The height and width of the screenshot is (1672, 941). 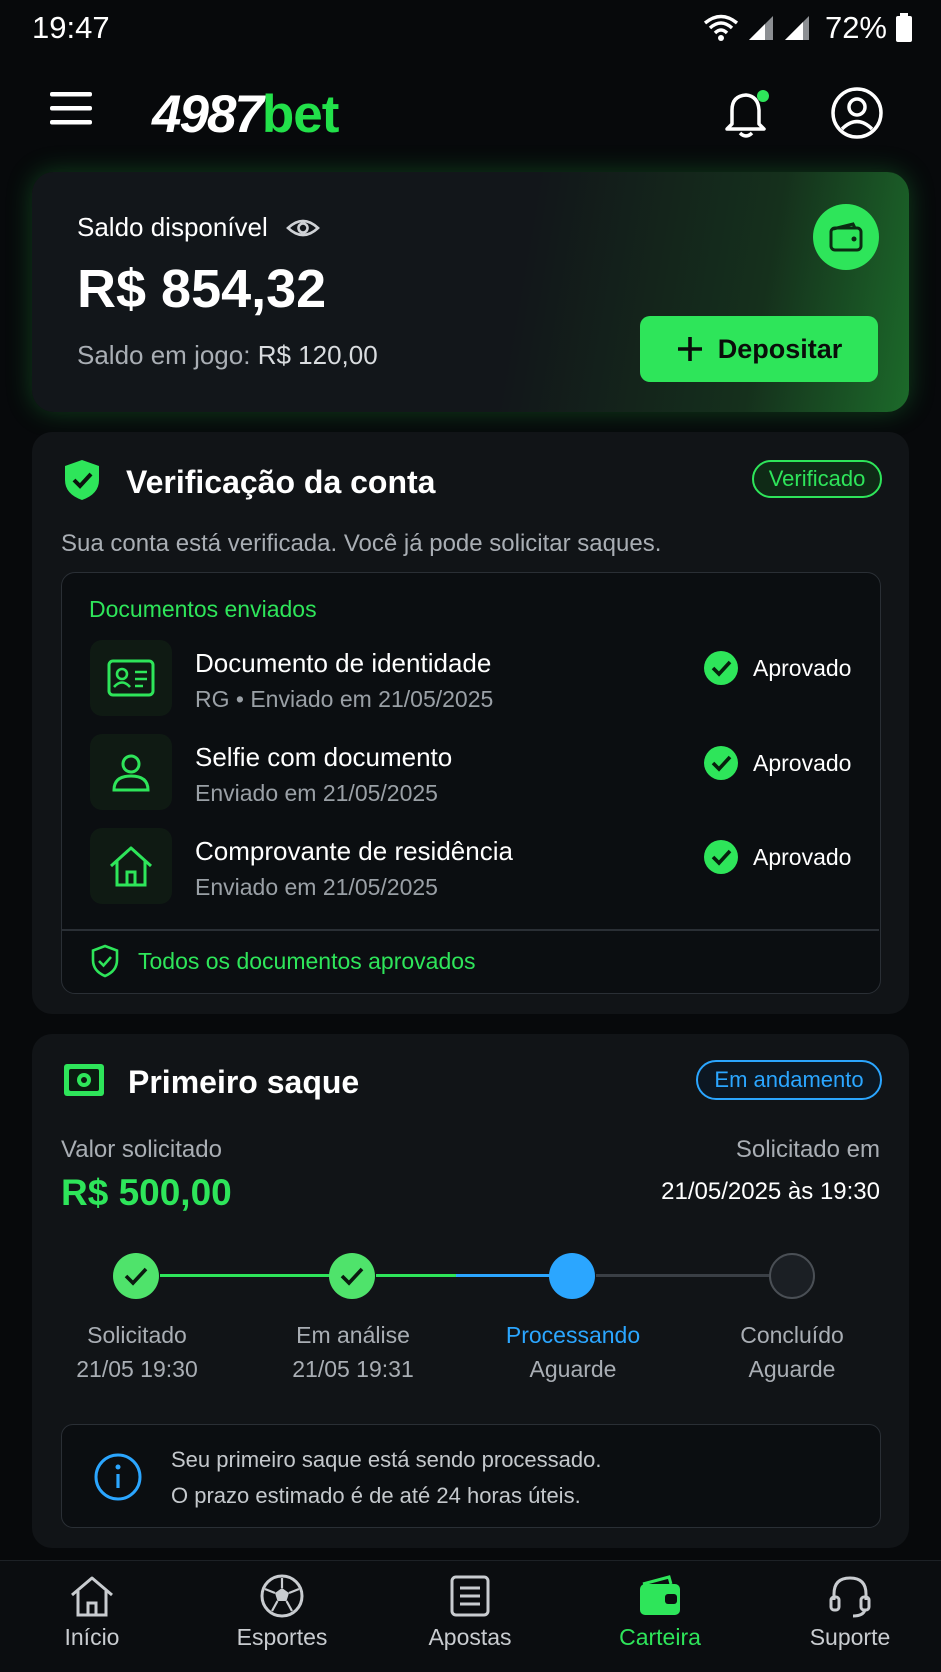 I want to click on step-sub: 21/05 19:31, so click(x=353, y=1369).